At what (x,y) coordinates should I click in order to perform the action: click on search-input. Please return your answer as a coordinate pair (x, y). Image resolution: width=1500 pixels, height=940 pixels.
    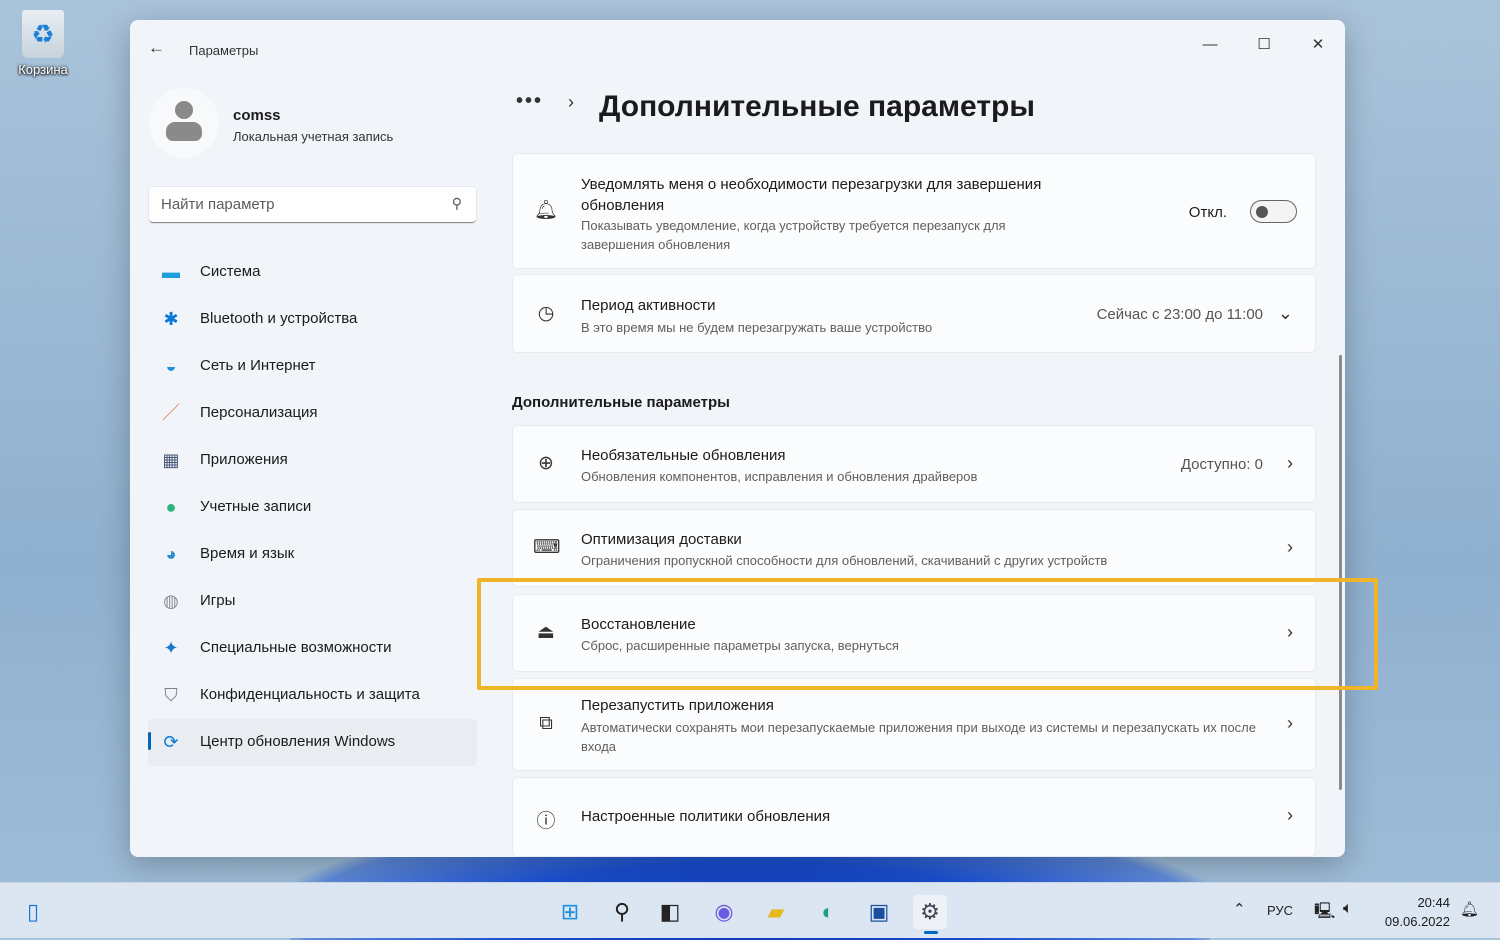
    Looking at the image, I should click on (296, 204).